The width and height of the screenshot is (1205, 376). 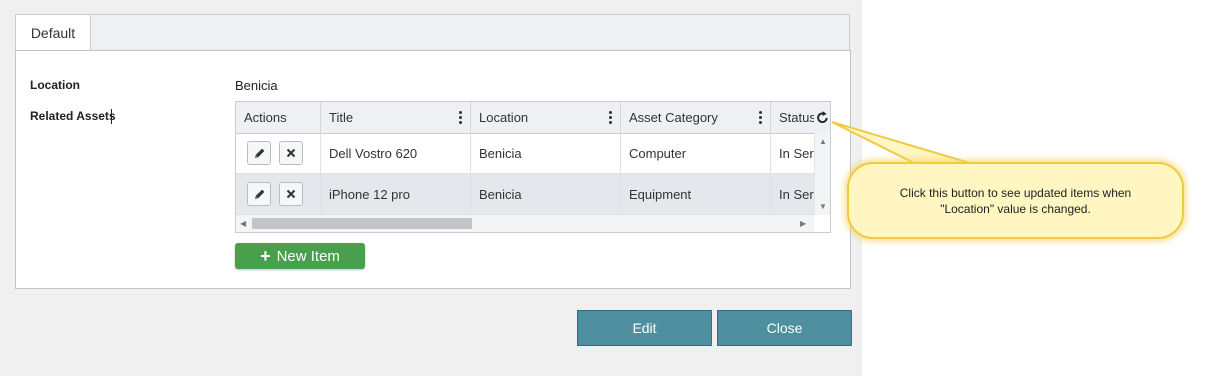 I want to click on new-item-button: + New Item, so click(x=300, y=256).